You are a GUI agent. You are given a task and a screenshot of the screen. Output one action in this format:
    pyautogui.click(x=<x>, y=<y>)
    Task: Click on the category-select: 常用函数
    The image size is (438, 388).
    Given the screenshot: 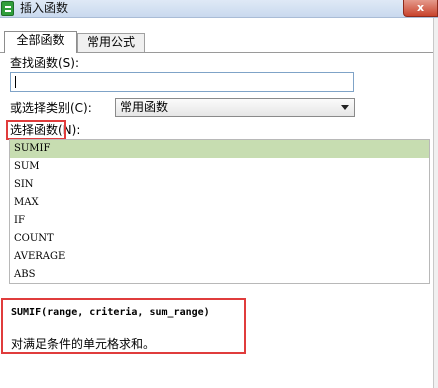 What is the action you would take?
    pyautogui.click(x=235, y=107)
    